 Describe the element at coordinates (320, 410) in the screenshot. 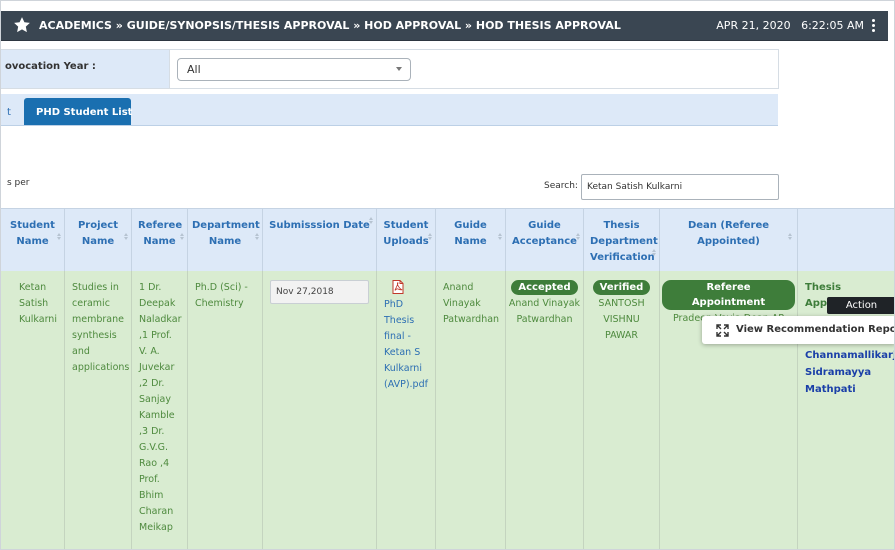

I see `cell-submission-date: Nov 27,2018` at that location.